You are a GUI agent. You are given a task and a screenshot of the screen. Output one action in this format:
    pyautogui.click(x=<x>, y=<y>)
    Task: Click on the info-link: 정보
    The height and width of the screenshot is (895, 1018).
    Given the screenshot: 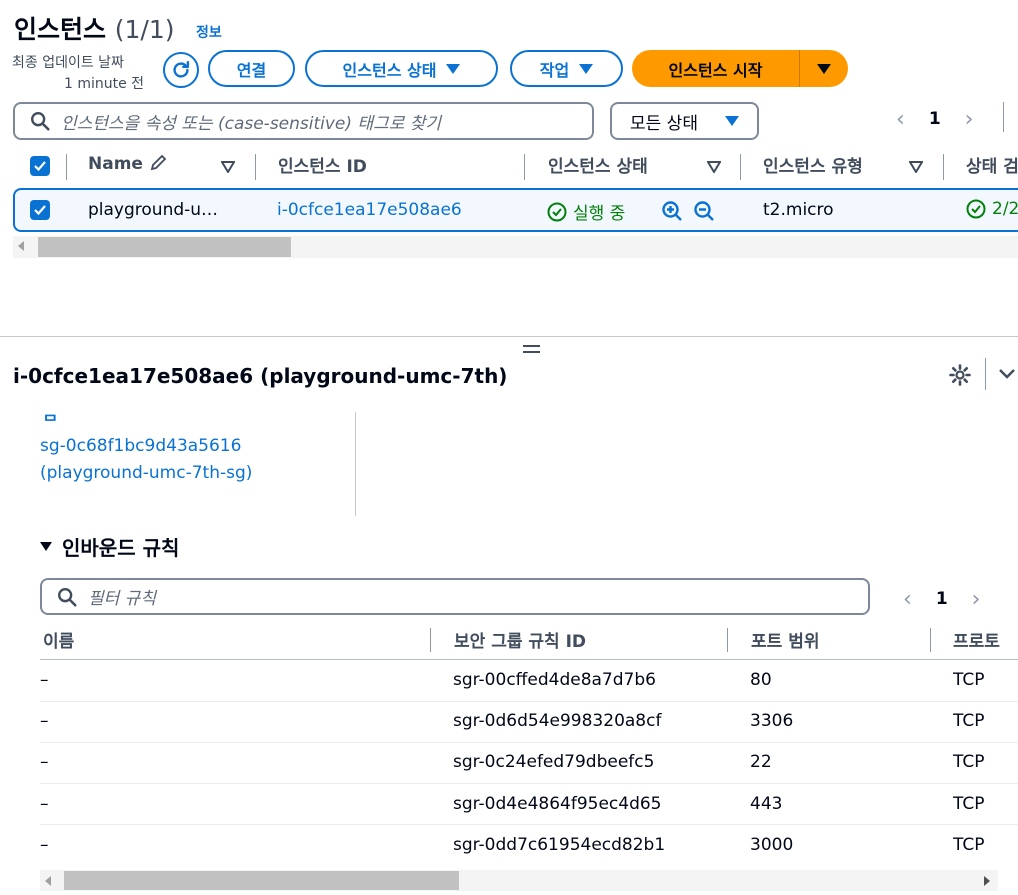 What is the action you would take?
    pyautogui.click(x=209, y=32)
    